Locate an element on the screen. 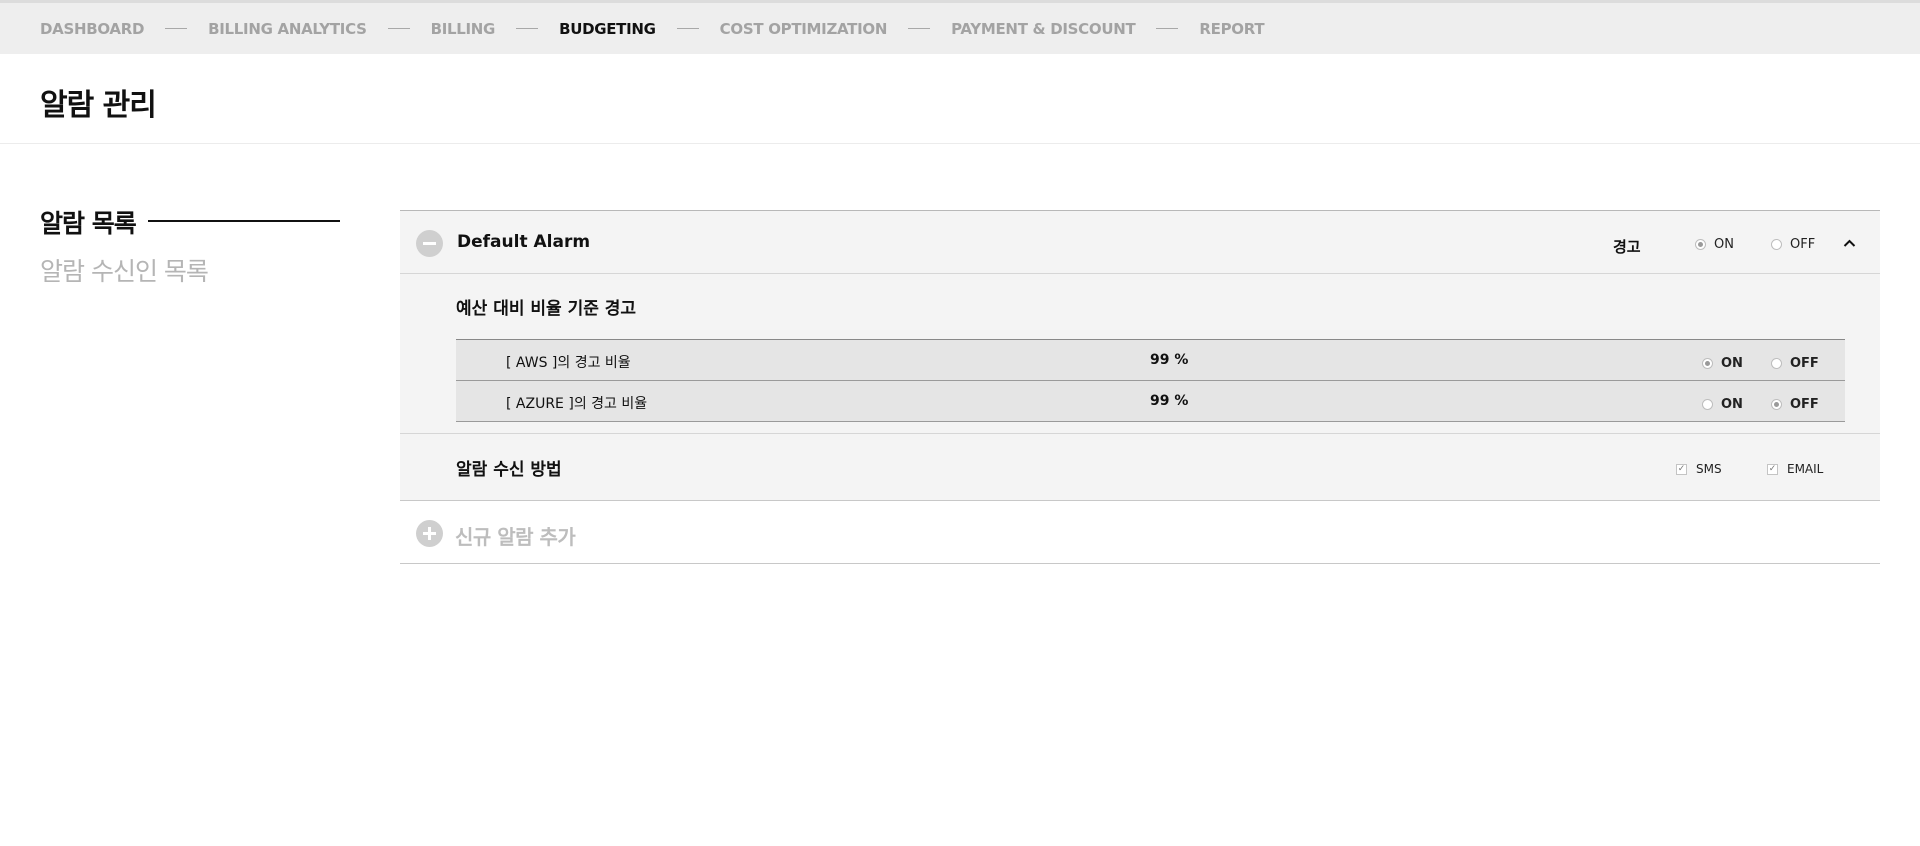  chevron-up-icon is located at coordinates (1849, 243).